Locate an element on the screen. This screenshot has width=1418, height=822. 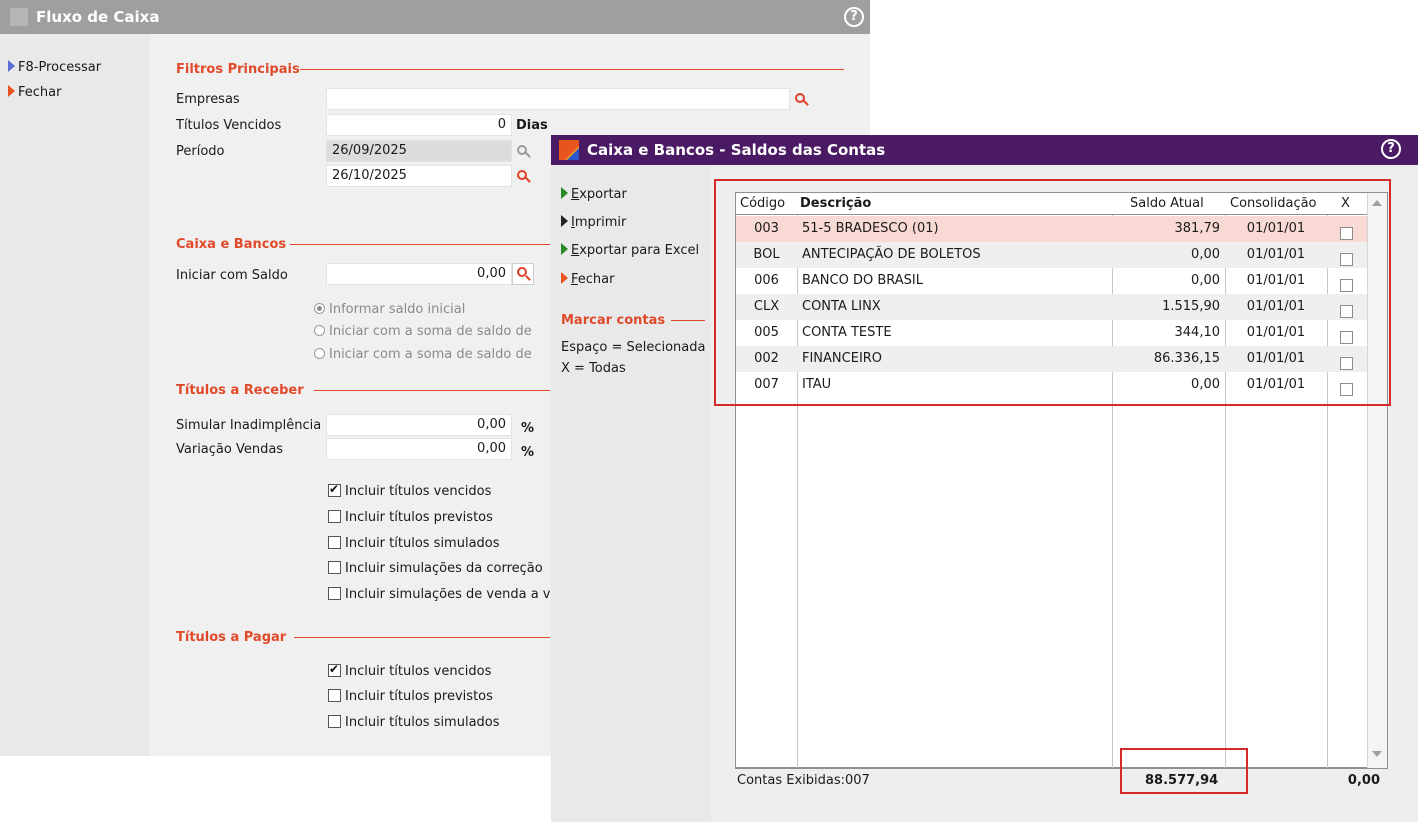
table-row: 006 BANCO DO BRASIL 0,00 01/01/01 is located at coordinates (1051, 281).